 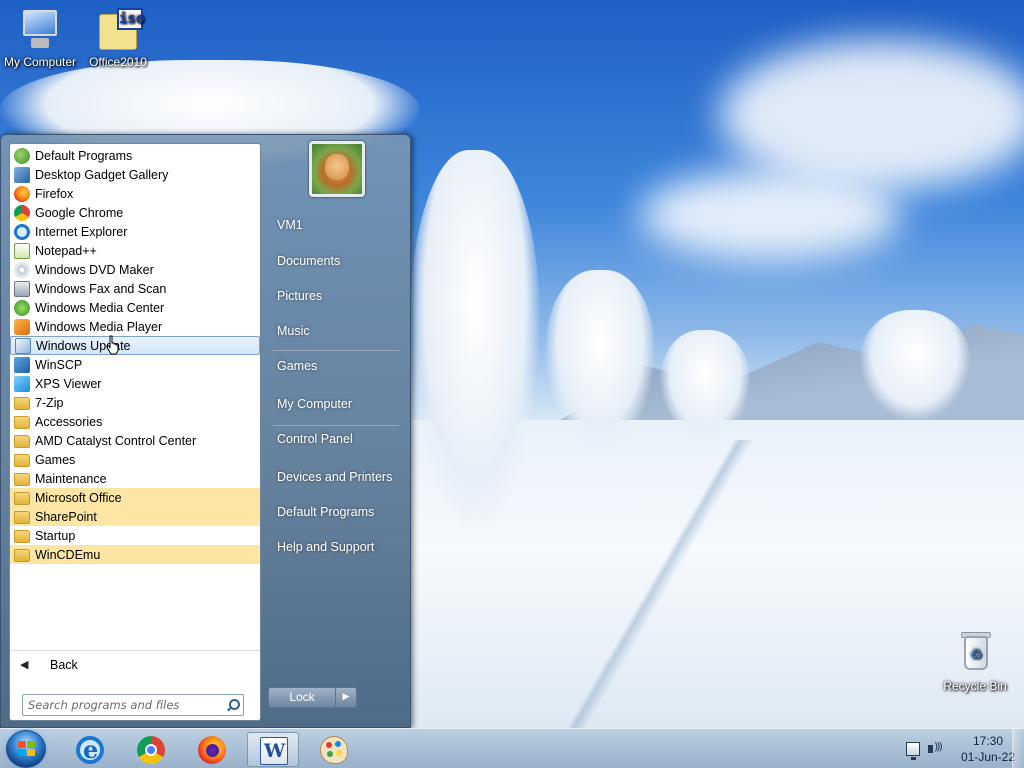 I want to click on program-item: XPS Viewer, so click(x=135, y=383).